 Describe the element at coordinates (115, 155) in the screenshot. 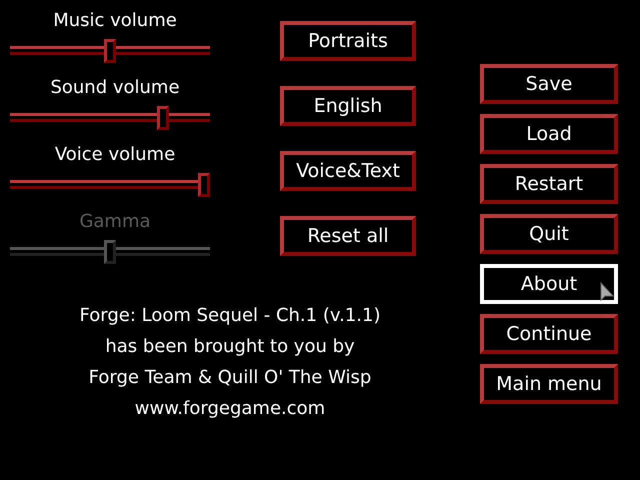

I see `slider-label: Voice volume` at that location.